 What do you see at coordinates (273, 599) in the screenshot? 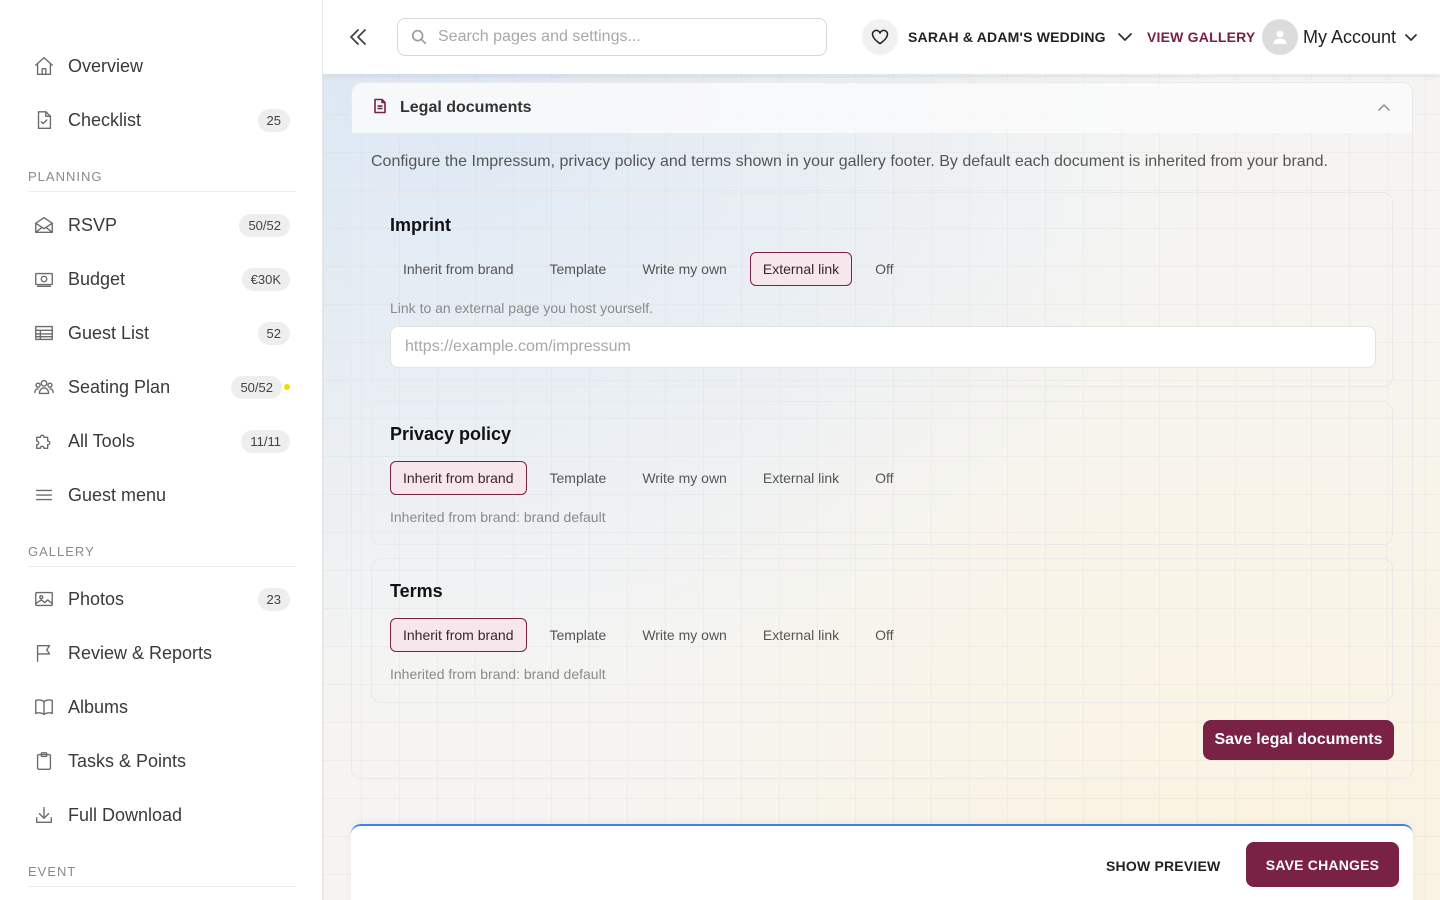
I see `count-badge: 23` at bounding box center [273, 599].